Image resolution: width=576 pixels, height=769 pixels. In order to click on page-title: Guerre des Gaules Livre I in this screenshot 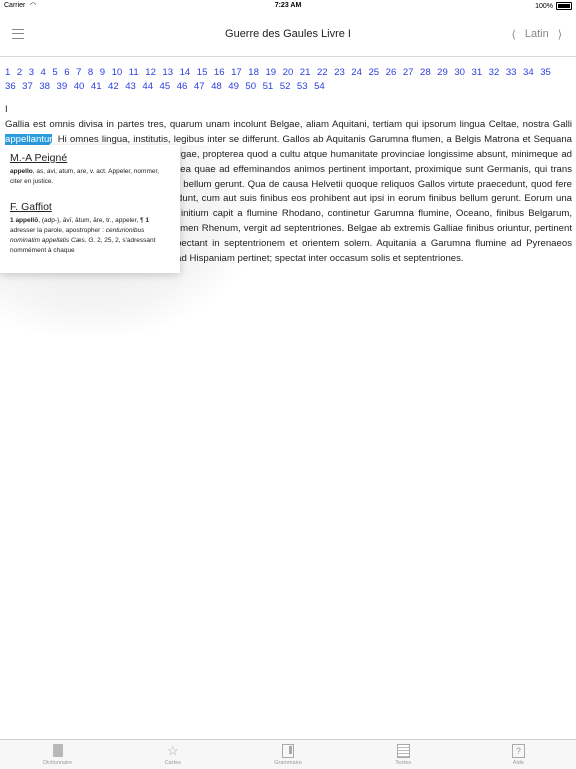, I will do `click(288, 34)`.